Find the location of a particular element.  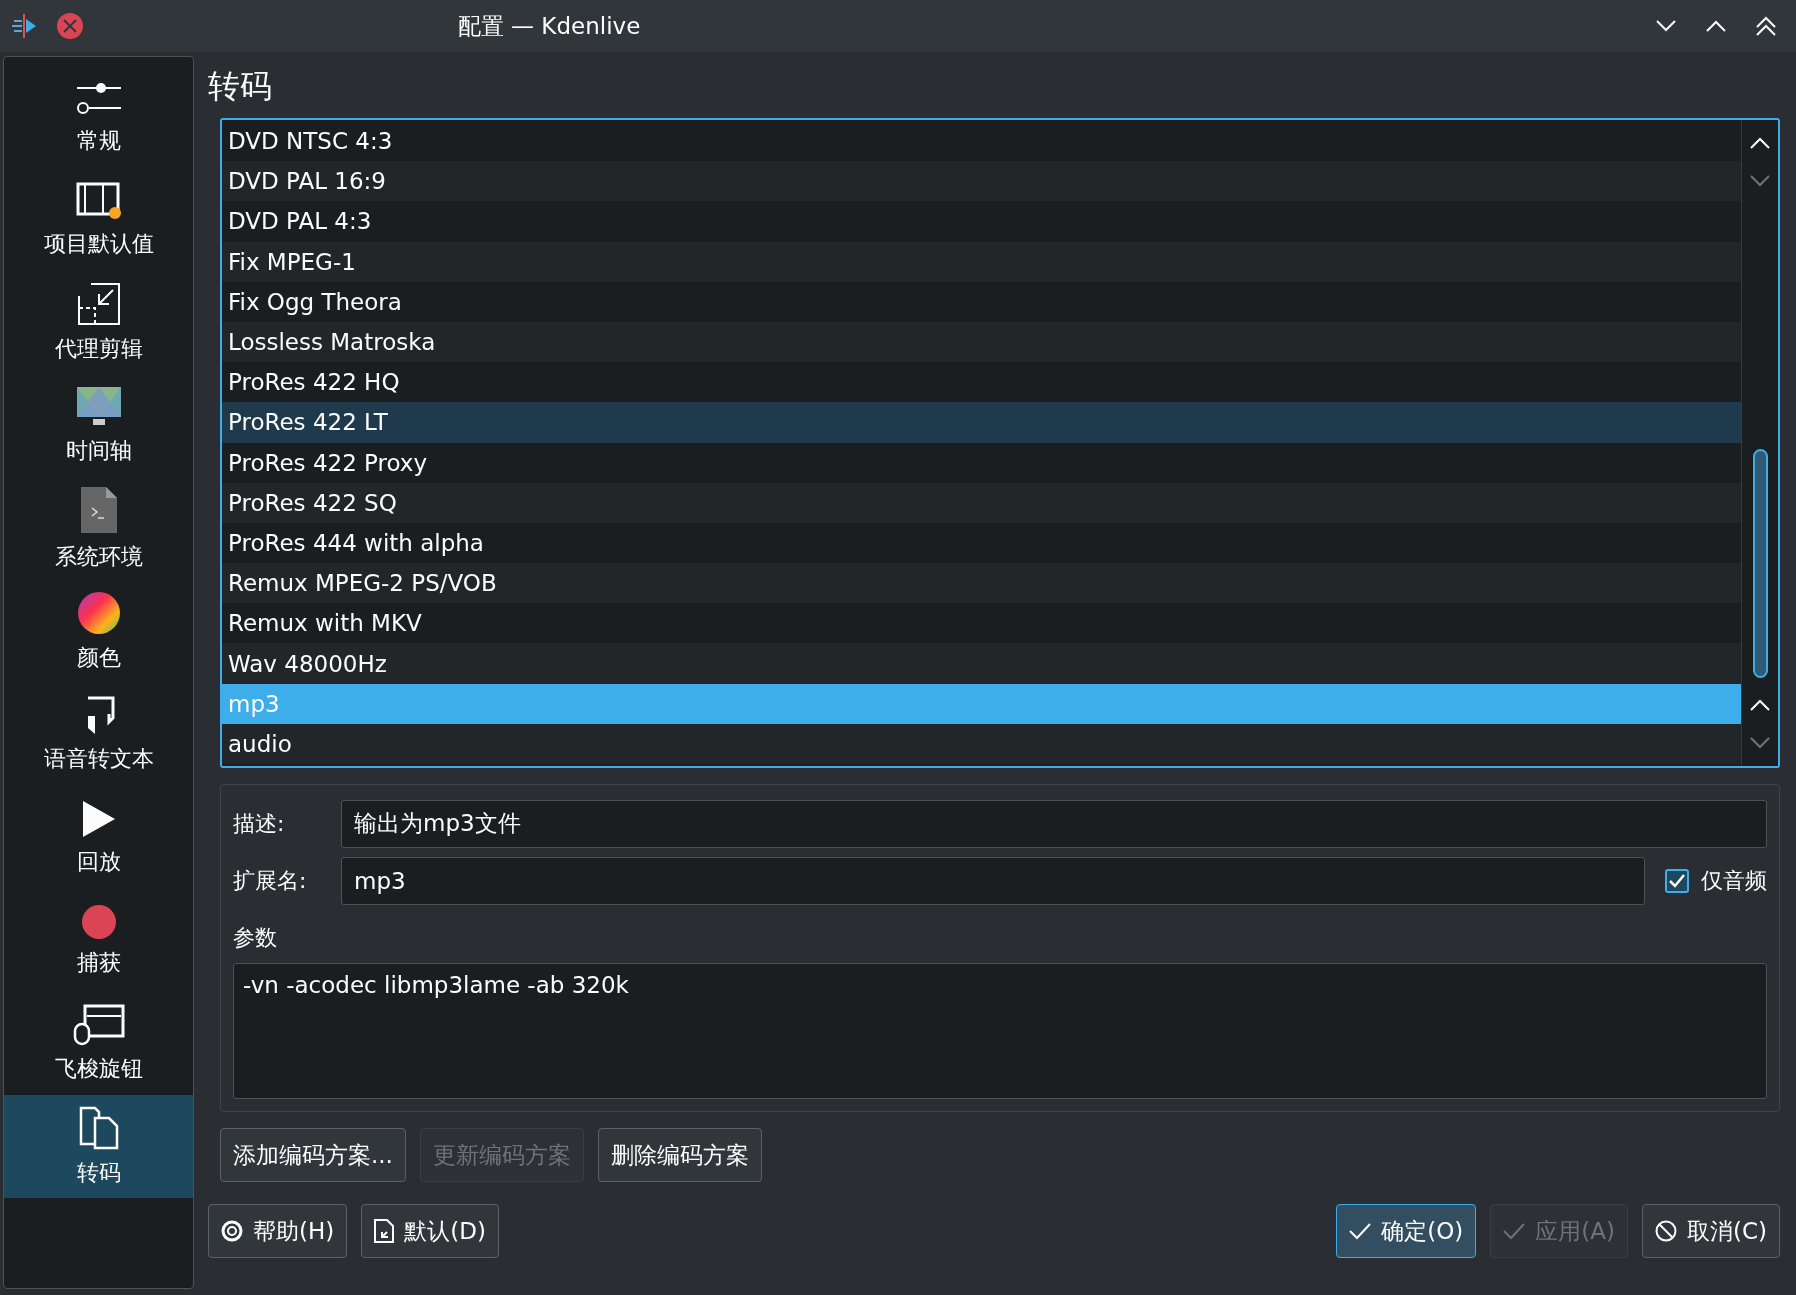

sidebar-item-label: 系统环境 is located at coordinates (98, 556).